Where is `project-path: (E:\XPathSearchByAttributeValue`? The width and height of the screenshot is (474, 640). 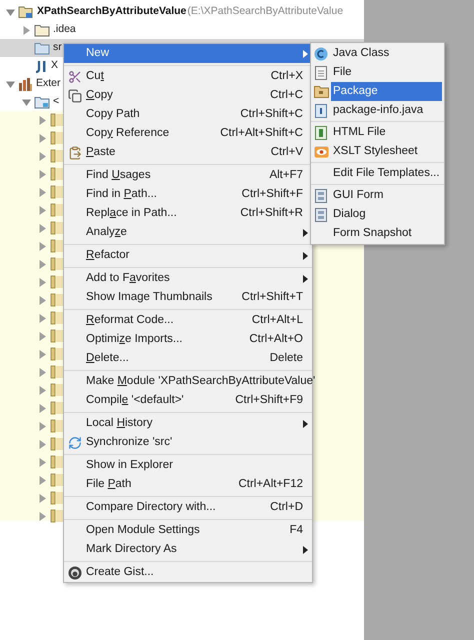
project-path: (E:\XPathSearchByAttributeValue is located at coordinates (265, 12).